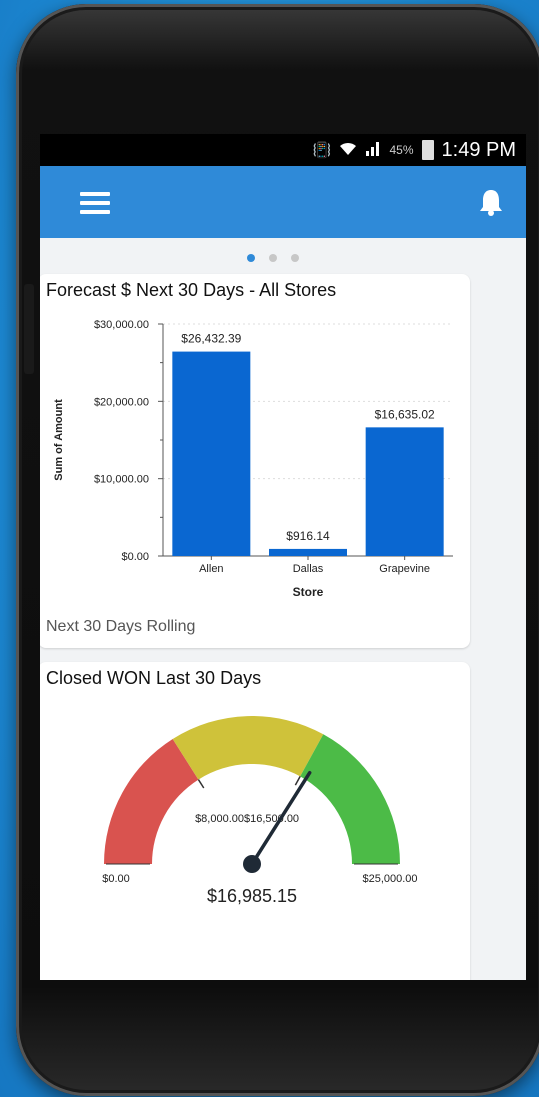 This screenshot has height=1097, width=539. What do you see at coordinates (116, 879) in the screenshot?
I see `gauge-min-label: $0.00` at bounding box center [116, 879].